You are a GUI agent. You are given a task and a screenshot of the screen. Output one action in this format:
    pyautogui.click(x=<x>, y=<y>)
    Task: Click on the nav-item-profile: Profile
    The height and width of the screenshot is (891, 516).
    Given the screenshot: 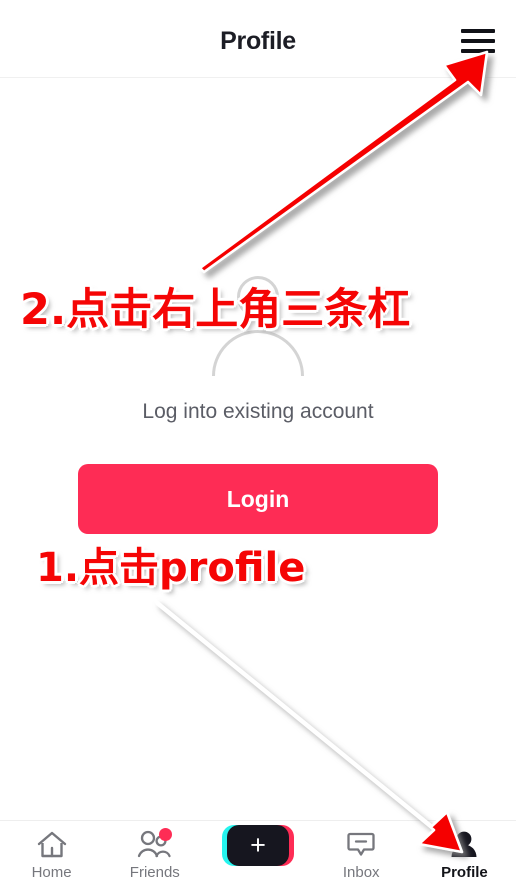 What is the action you would take?
    pyautogui.click(x=464, y=854)
    